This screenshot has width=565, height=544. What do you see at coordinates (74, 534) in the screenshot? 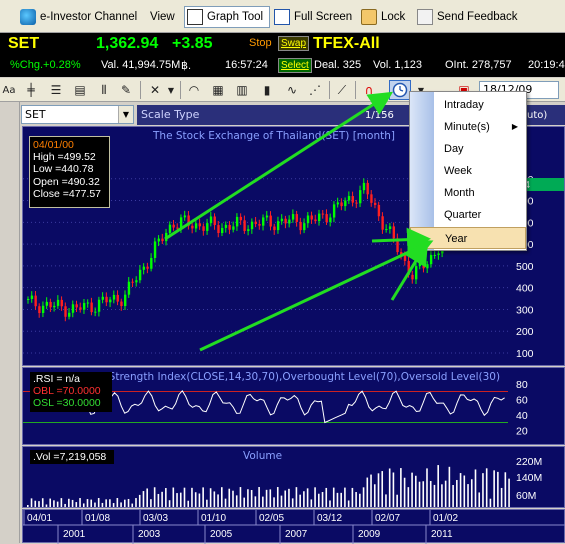
I see `year-label: 2001` at bounding box center [74, 534].